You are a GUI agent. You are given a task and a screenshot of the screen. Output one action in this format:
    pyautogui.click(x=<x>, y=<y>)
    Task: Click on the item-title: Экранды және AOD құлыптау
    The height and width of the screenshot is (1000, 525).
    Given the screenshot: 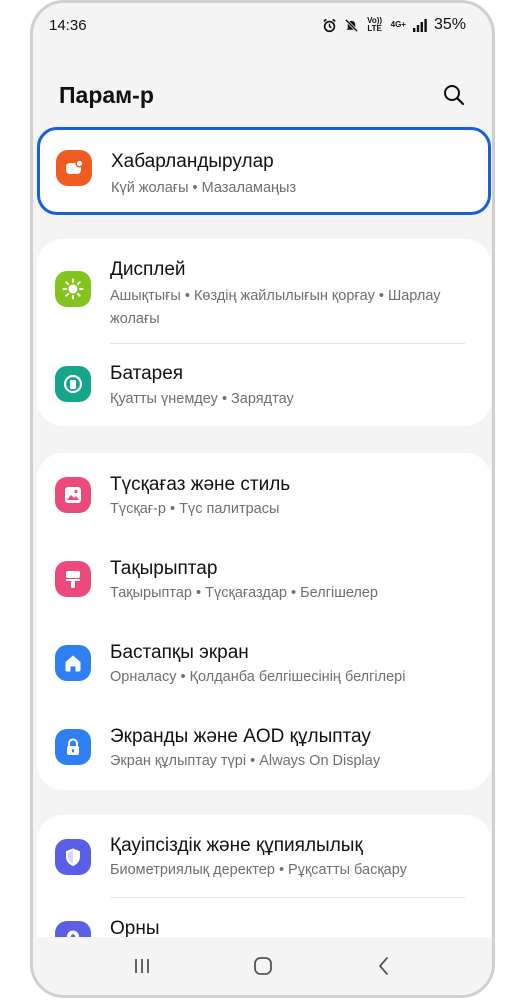 What is the action you would take?
    pyautogui.click(x=240, y=736)
    